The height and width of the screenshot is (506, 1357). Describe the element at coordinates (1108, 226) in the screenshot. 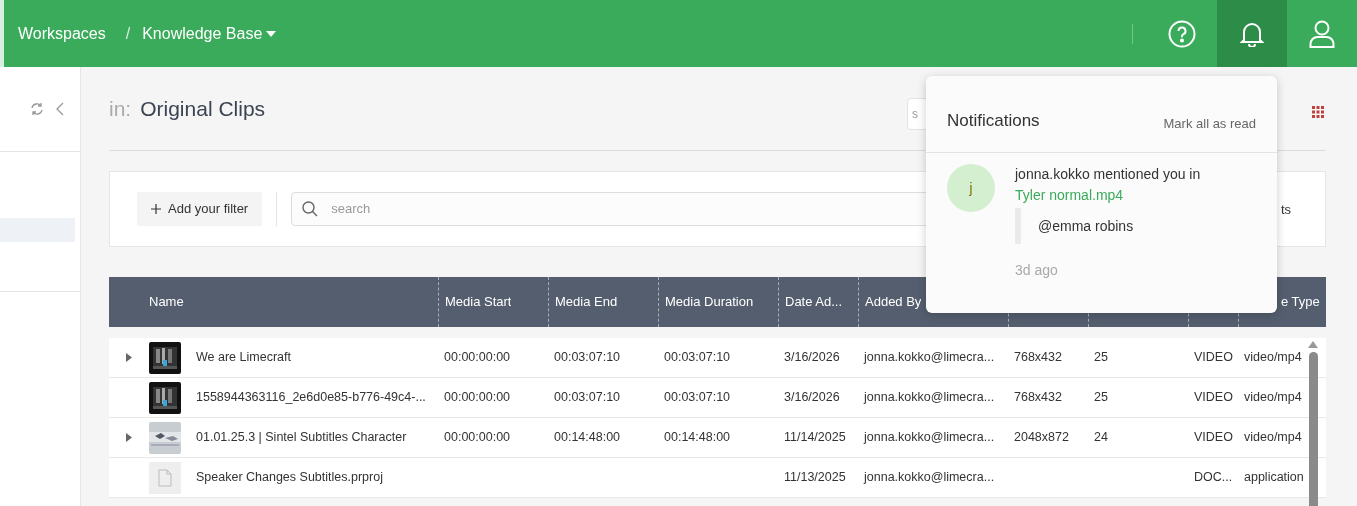

I see `quoted-comment: @emma robins` at that location.